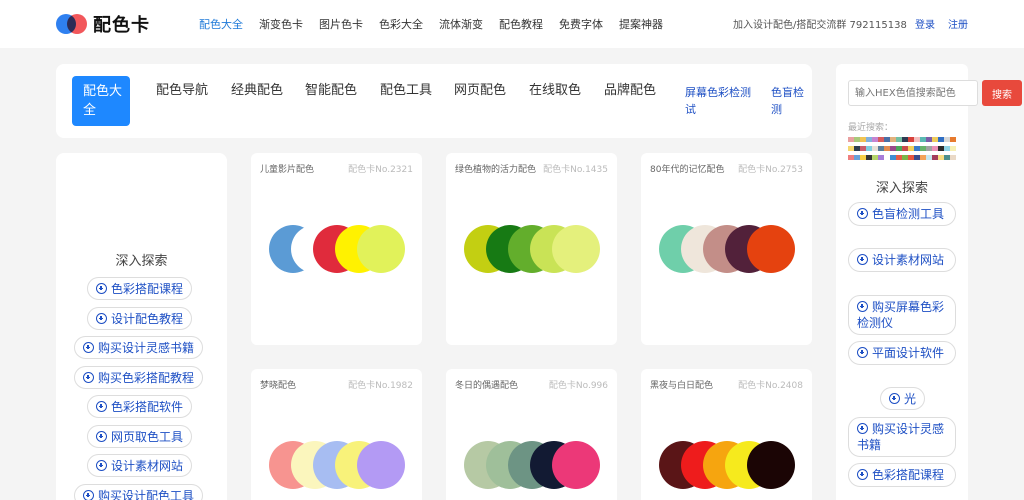 This screenshot has width=1024, height=500. Describe the element at coordinates (770, 386) in the screenshot. I see `card-number: 配色卡No.2408` at that location.